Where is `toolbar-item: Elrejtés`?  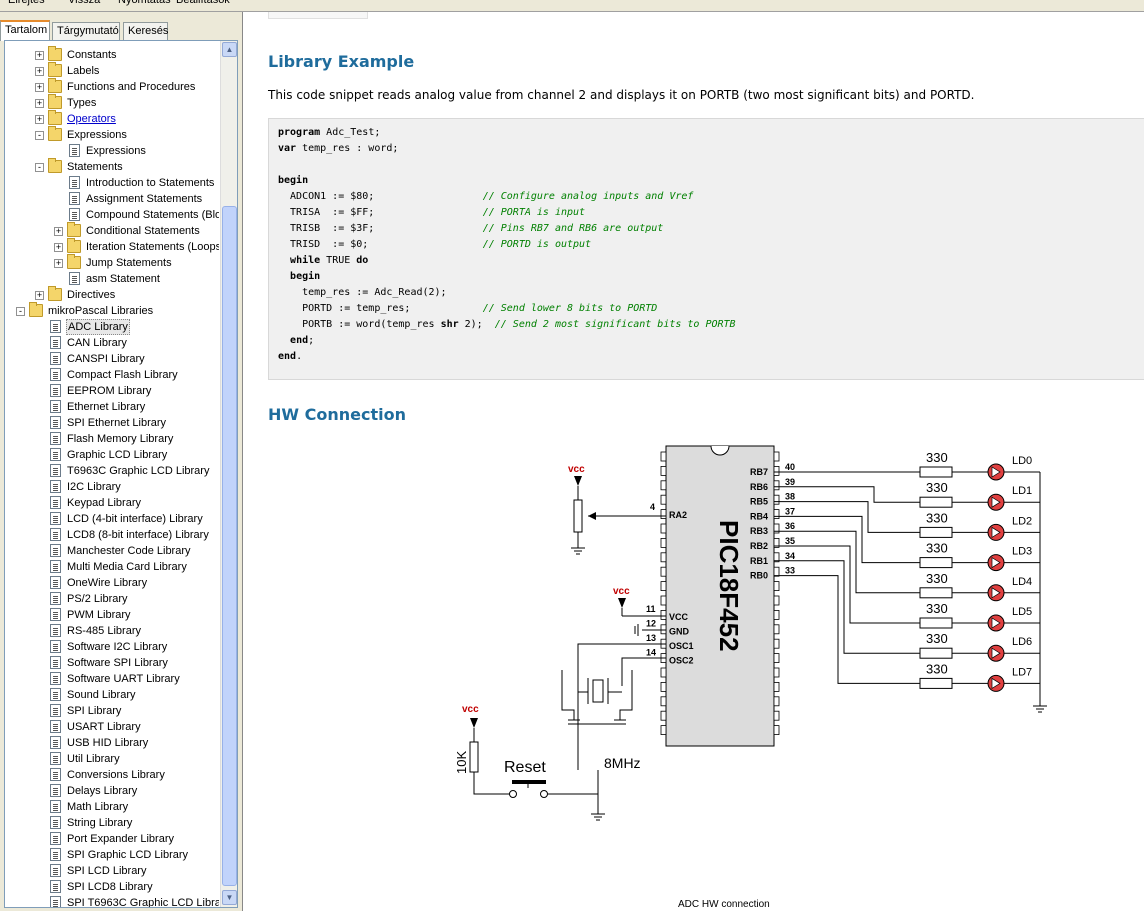
toolbar-item: Elrejtés is located at coordinates (26, 3).